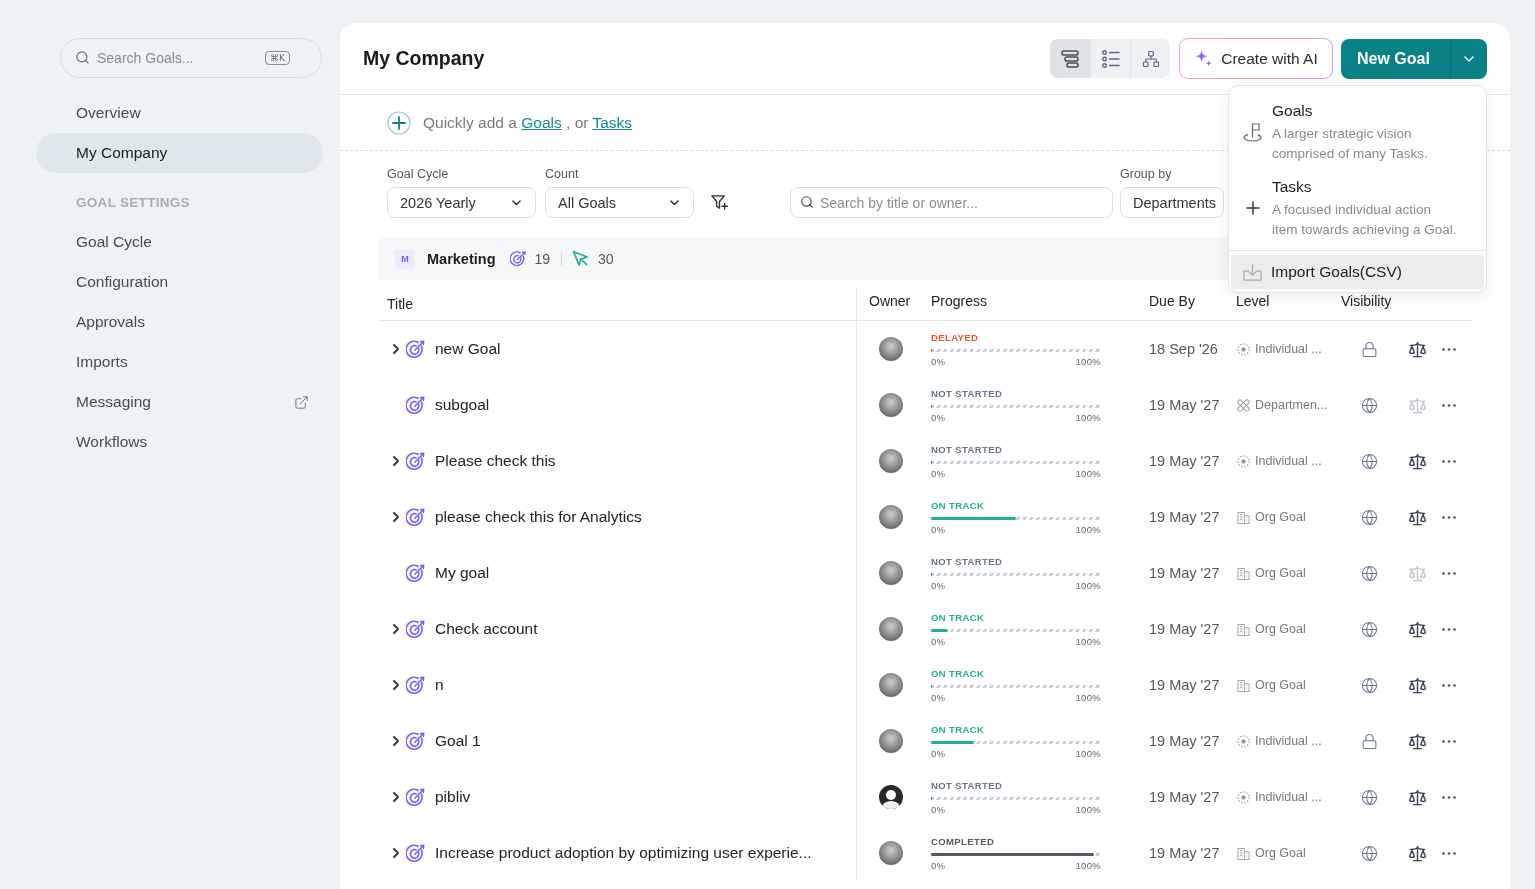 The height and width of the screenshot is (889, 1535). Describe the element at coordinates (179, 282) in the screenshot. I see `sidebar-nav-item: Configuration` at that location.